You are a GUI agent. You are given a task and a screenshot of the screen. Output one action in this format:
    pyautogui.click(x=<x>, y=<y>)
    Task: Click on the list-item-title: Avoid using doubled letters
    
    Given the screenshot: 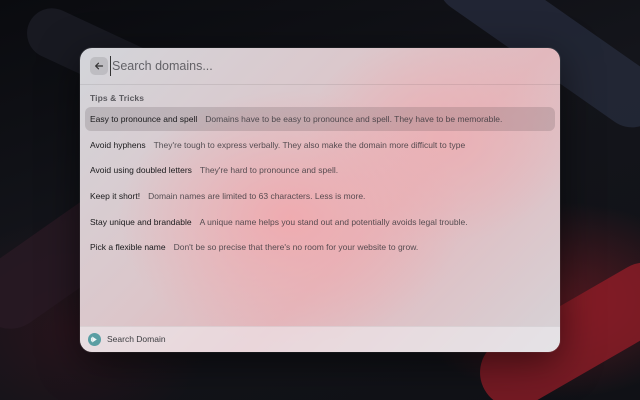 What is the action you would take?
    pyautogui.click(x=141, y=170)
    